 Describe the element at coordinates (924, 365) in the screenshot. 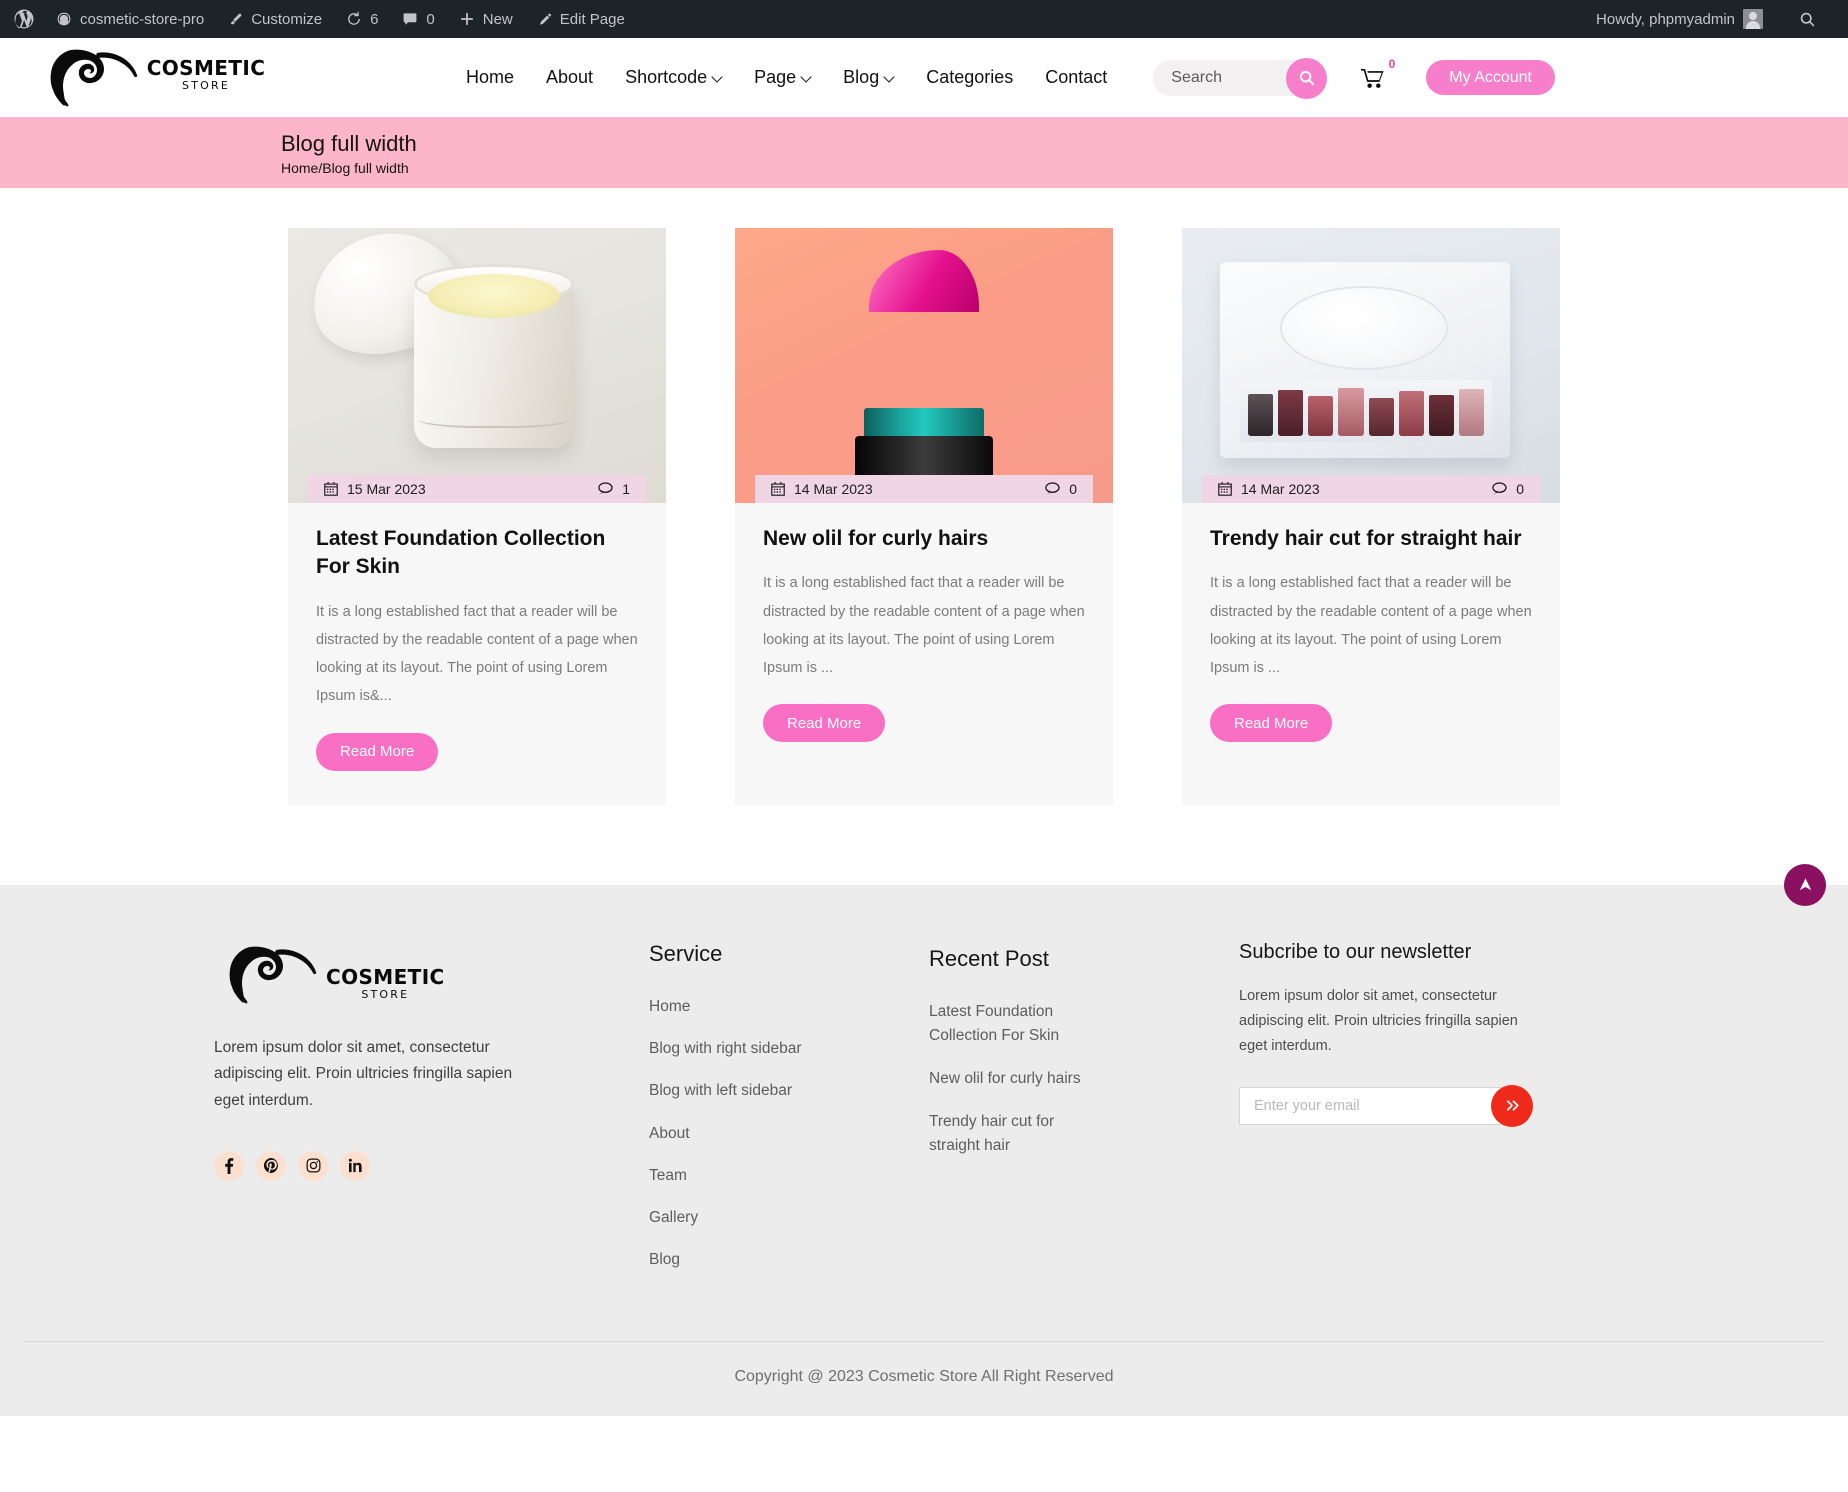

I see `post-thumbnail-lipstick` at that location.